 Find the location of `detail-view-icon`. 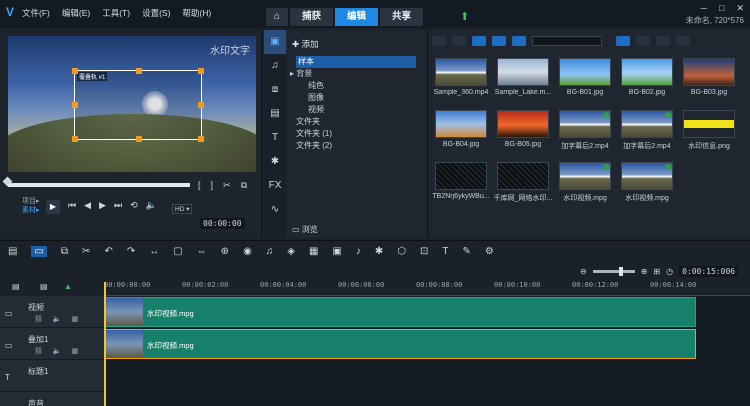

detail-view-icon is located at coordinates (663, 41).